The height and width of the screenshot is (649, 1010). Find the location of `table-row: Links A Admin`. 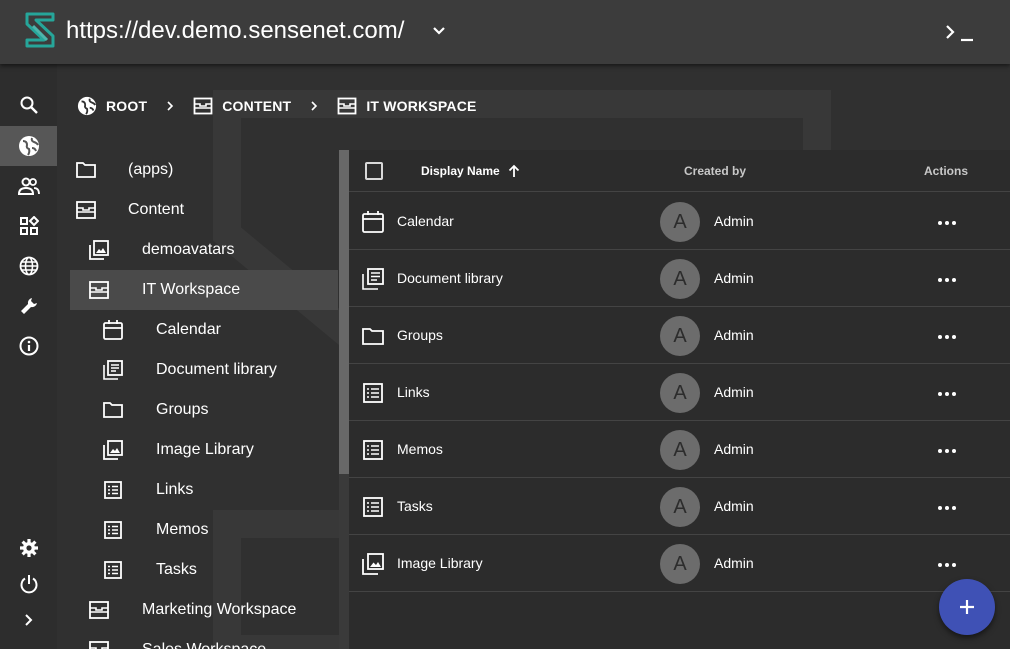

table-row: Links A Admin is located at coordinates (679, 392).